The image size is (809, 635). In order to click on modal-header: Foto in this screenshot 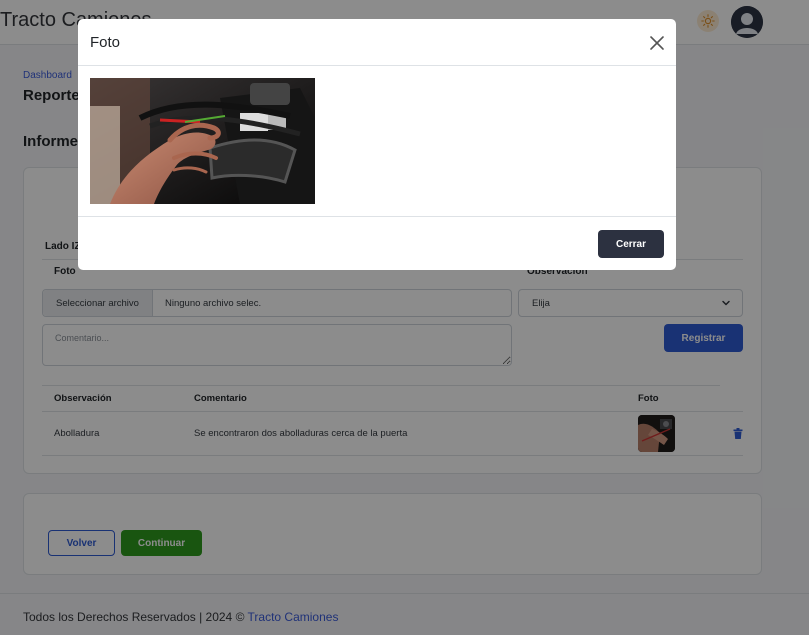, I will do `click(377, 42)`.